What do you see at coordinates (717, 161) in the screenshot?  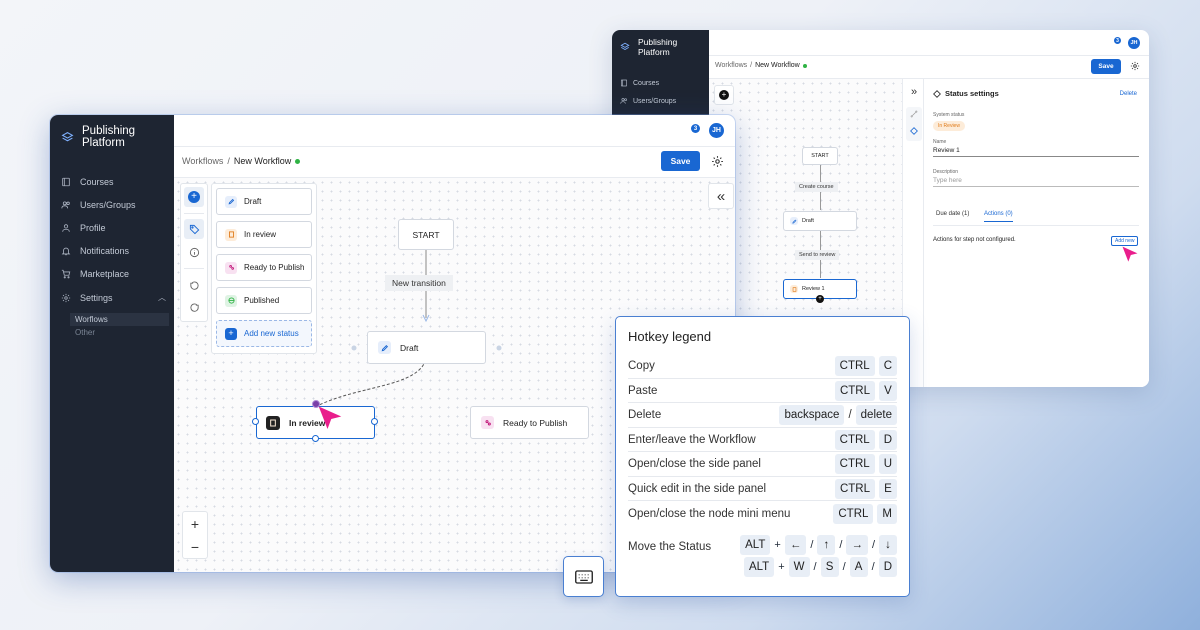 I see `settings-gear-icon` at bounding box center [717, 161].